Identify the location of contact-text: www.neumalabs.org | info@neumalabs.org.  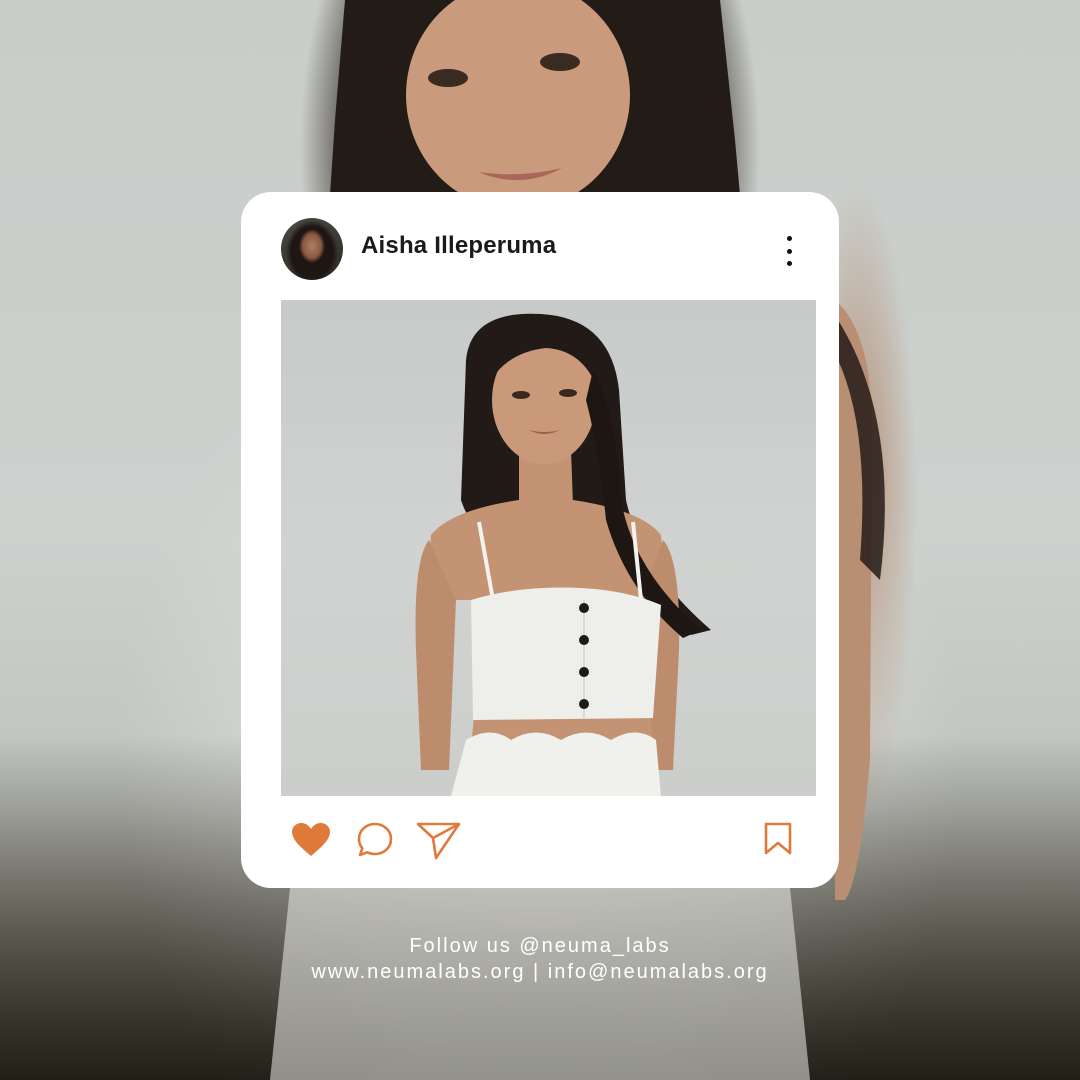
(540, 972).